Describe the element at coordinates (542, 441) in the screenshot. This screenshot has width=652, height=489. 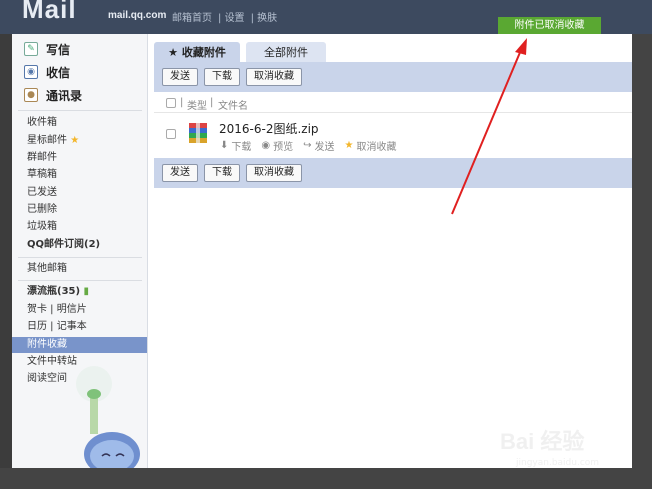
I see `watermark-brand: Bai 经验` at that location.